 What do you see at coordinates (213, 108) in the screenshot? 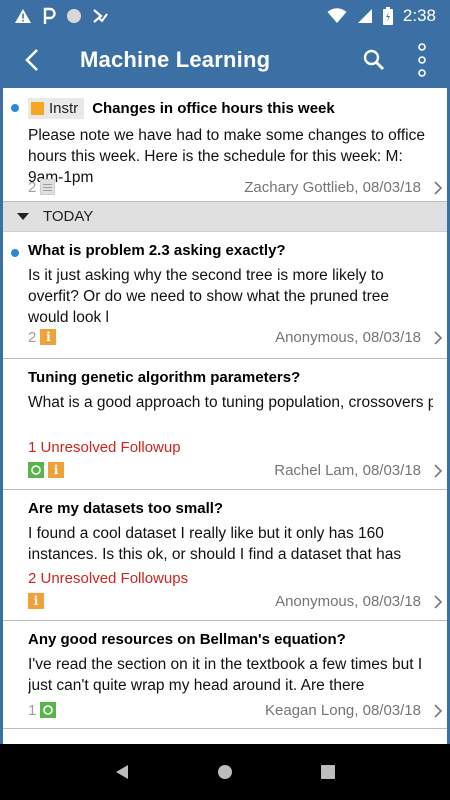
I see `post-title: Changes in office hours this week` at bounding box center [213, 108].